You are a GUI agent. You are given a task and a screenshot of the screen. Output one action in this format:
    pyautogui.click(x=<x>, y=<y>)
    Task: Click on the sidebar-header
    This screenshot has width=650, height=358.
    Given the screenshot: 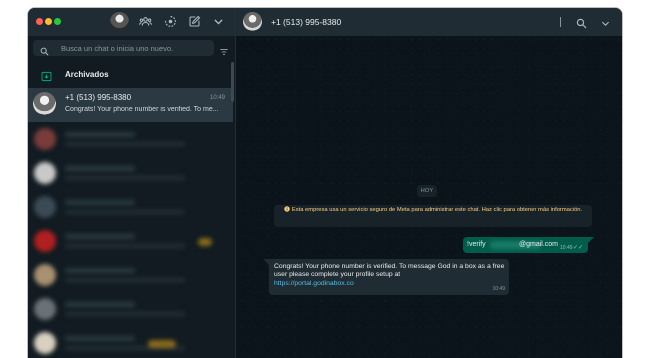 What is the action you would take?
    pyautogui.click(x=131, y=22)
    